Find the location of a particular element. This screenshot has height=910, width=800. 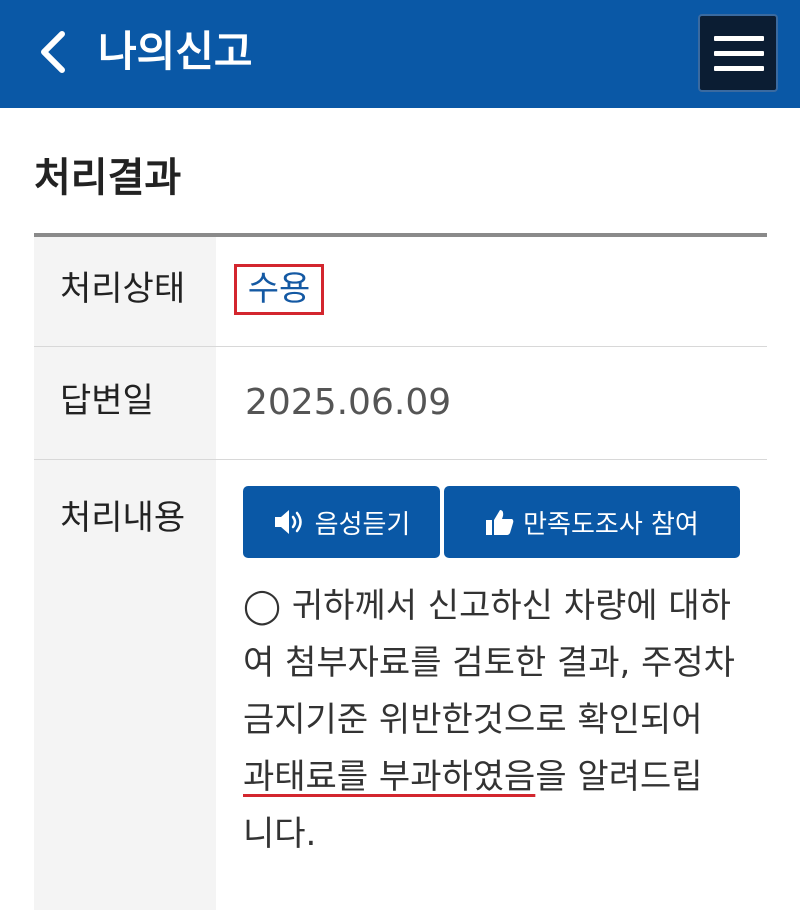

listen-button-label: 음성듣기 is located at coordinates (362, 524).